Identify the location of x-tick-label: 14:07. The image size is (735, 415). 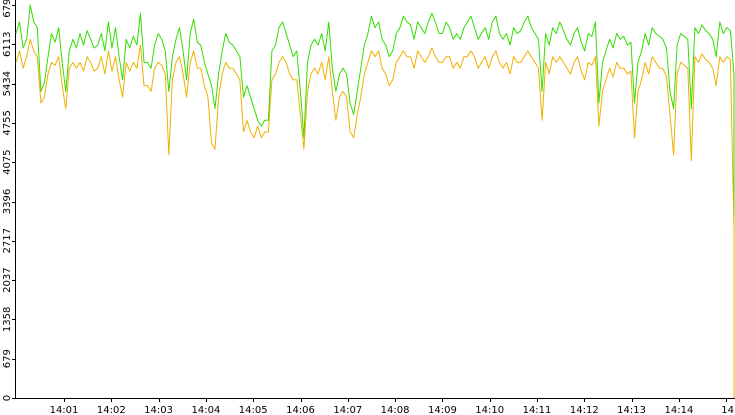
(347, 410).